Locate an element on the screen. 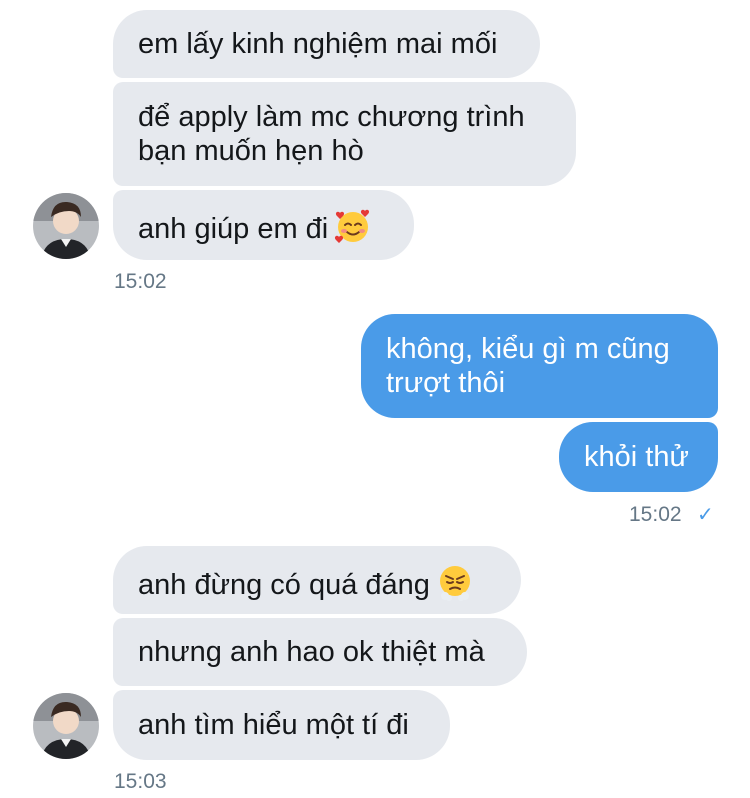  face-with-steam-from-nose-icon is located at coordinates (455, 586).